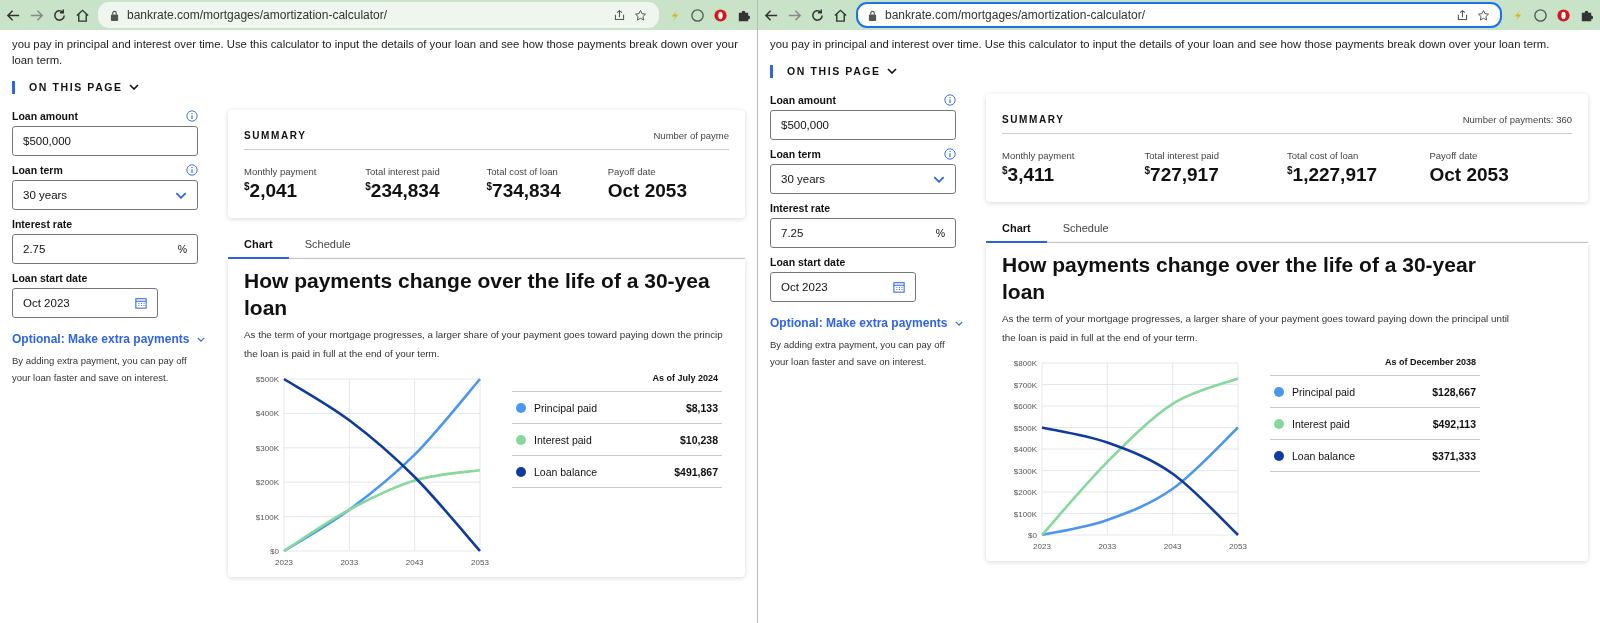 The width and height of the screenshot is (1600, 623). What do you see at coordinates (1025, 385) in the screenshot?
I see `y-axis-label: $700K` at bounding box center [1025, 385].